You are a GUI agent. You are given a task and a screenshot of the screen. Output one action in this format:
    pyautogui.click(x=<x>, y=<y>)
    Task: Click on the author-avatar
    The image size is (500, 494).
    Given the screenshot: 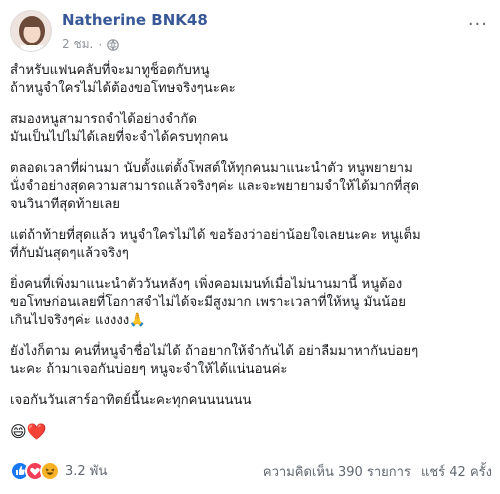 What is the action you would take?
    pyautogui.click(x=31, y=31)
    